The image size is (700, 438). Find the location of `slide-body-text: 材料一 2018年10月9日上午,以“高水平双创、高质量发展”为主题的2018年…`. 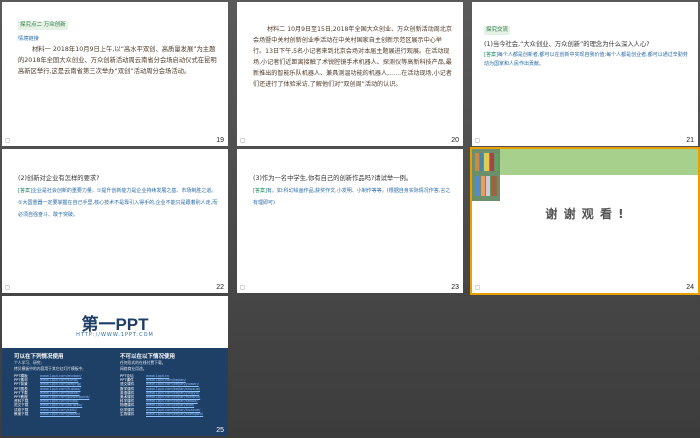

slide-body-text: 材料一 2018年10月9日上午,以“高水平双创、高质量发展”为主题的2018年… is located at coordinates (117, 61).